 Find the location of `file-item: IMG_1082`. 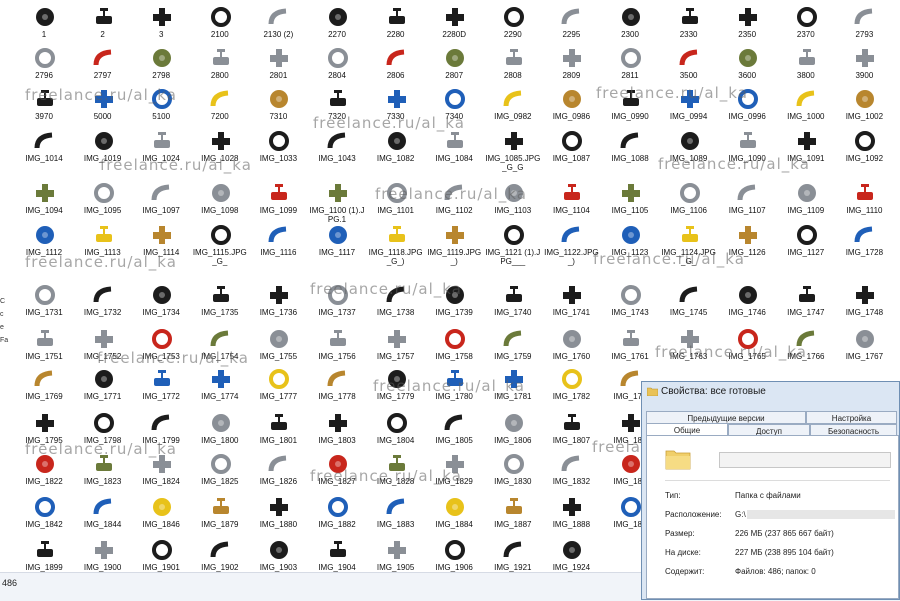

file-item: IMG_1082 is located at coordinates (396, 150).